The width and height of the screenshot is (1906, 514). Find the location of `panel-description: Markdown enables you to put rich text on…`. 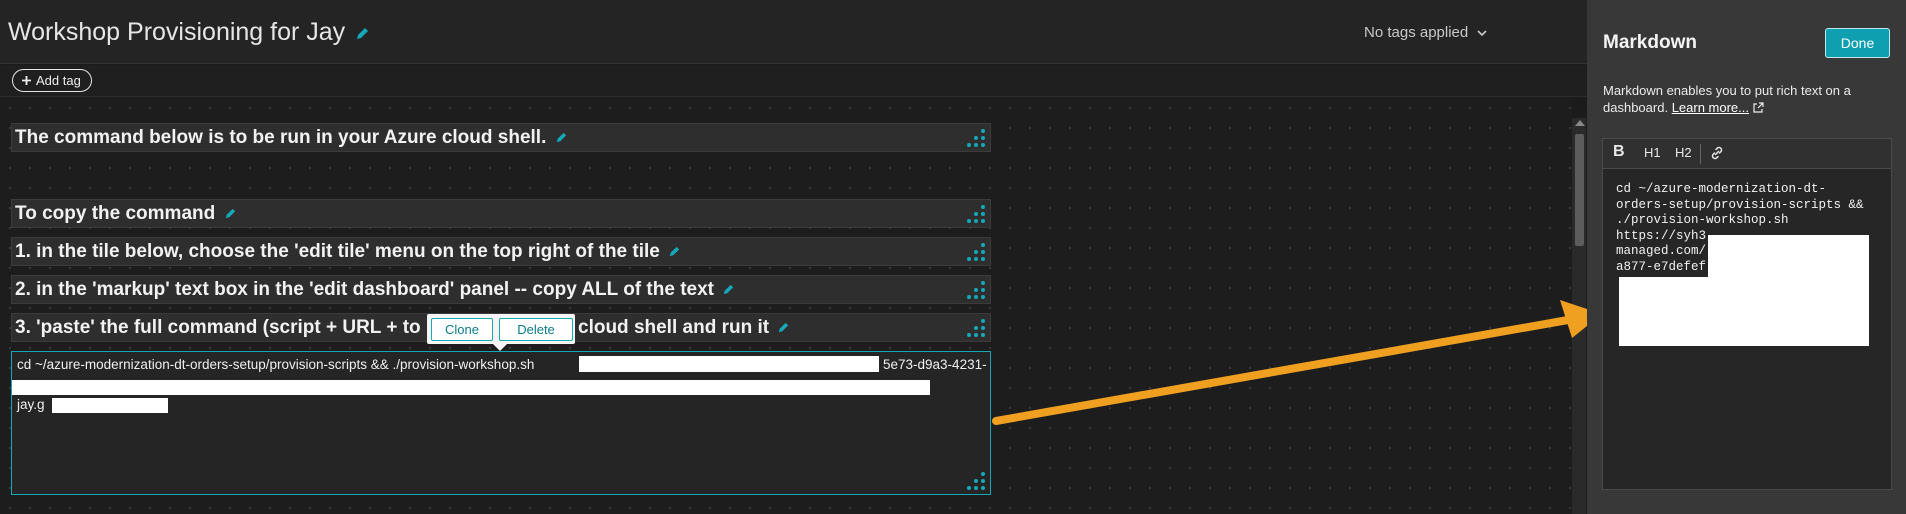

panel-description: Markdown enables you to put rich text on… is located at coordinates (1745, 99).